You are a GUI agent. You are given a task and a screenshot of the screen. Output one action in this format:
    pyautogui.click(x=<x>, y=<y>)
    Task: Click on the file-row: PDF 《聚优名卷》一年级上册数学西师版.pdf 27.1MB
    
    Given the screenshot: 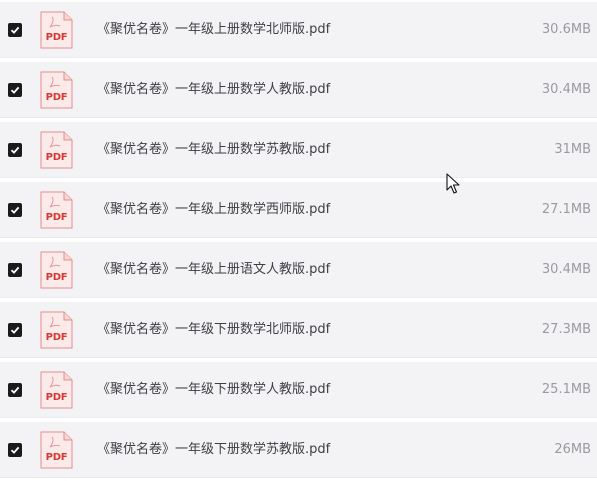 What is the action you would take?
    pyautogui.click(x=298, y=210)
    